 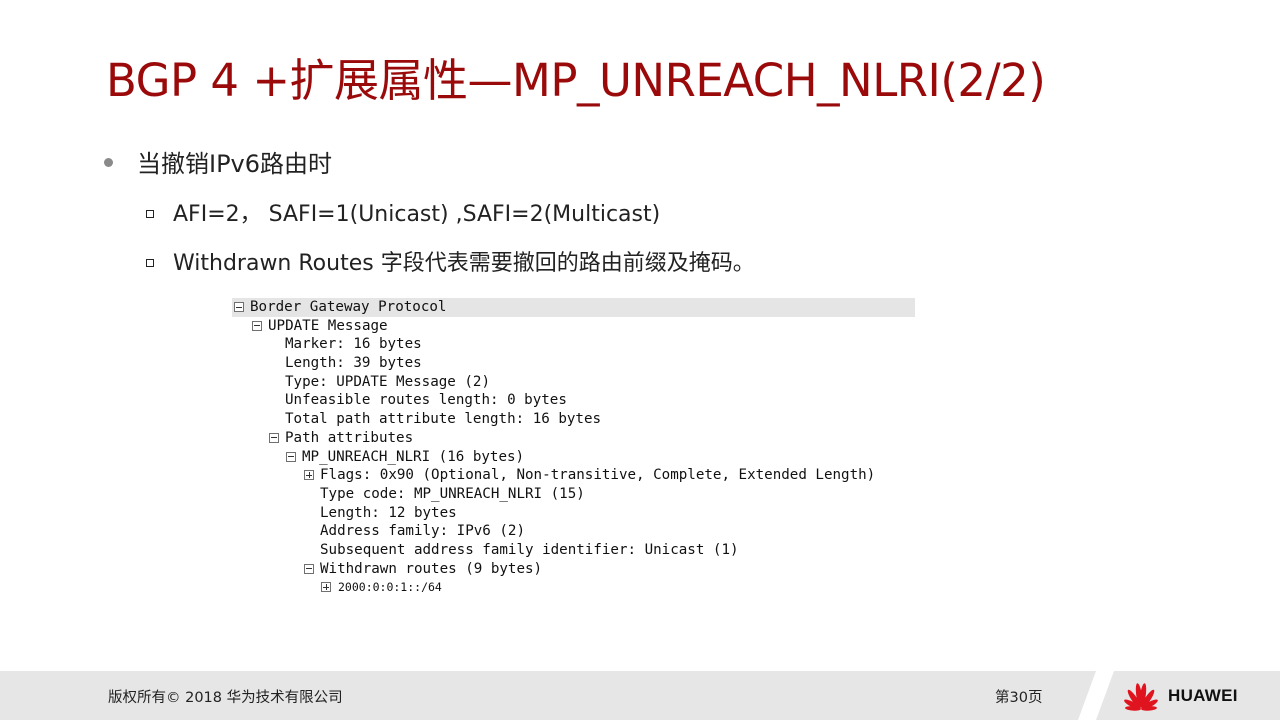 I want to click on tree-row: Type code: MP_UNREACH_NLRI (15), so click(x=573, y=494).